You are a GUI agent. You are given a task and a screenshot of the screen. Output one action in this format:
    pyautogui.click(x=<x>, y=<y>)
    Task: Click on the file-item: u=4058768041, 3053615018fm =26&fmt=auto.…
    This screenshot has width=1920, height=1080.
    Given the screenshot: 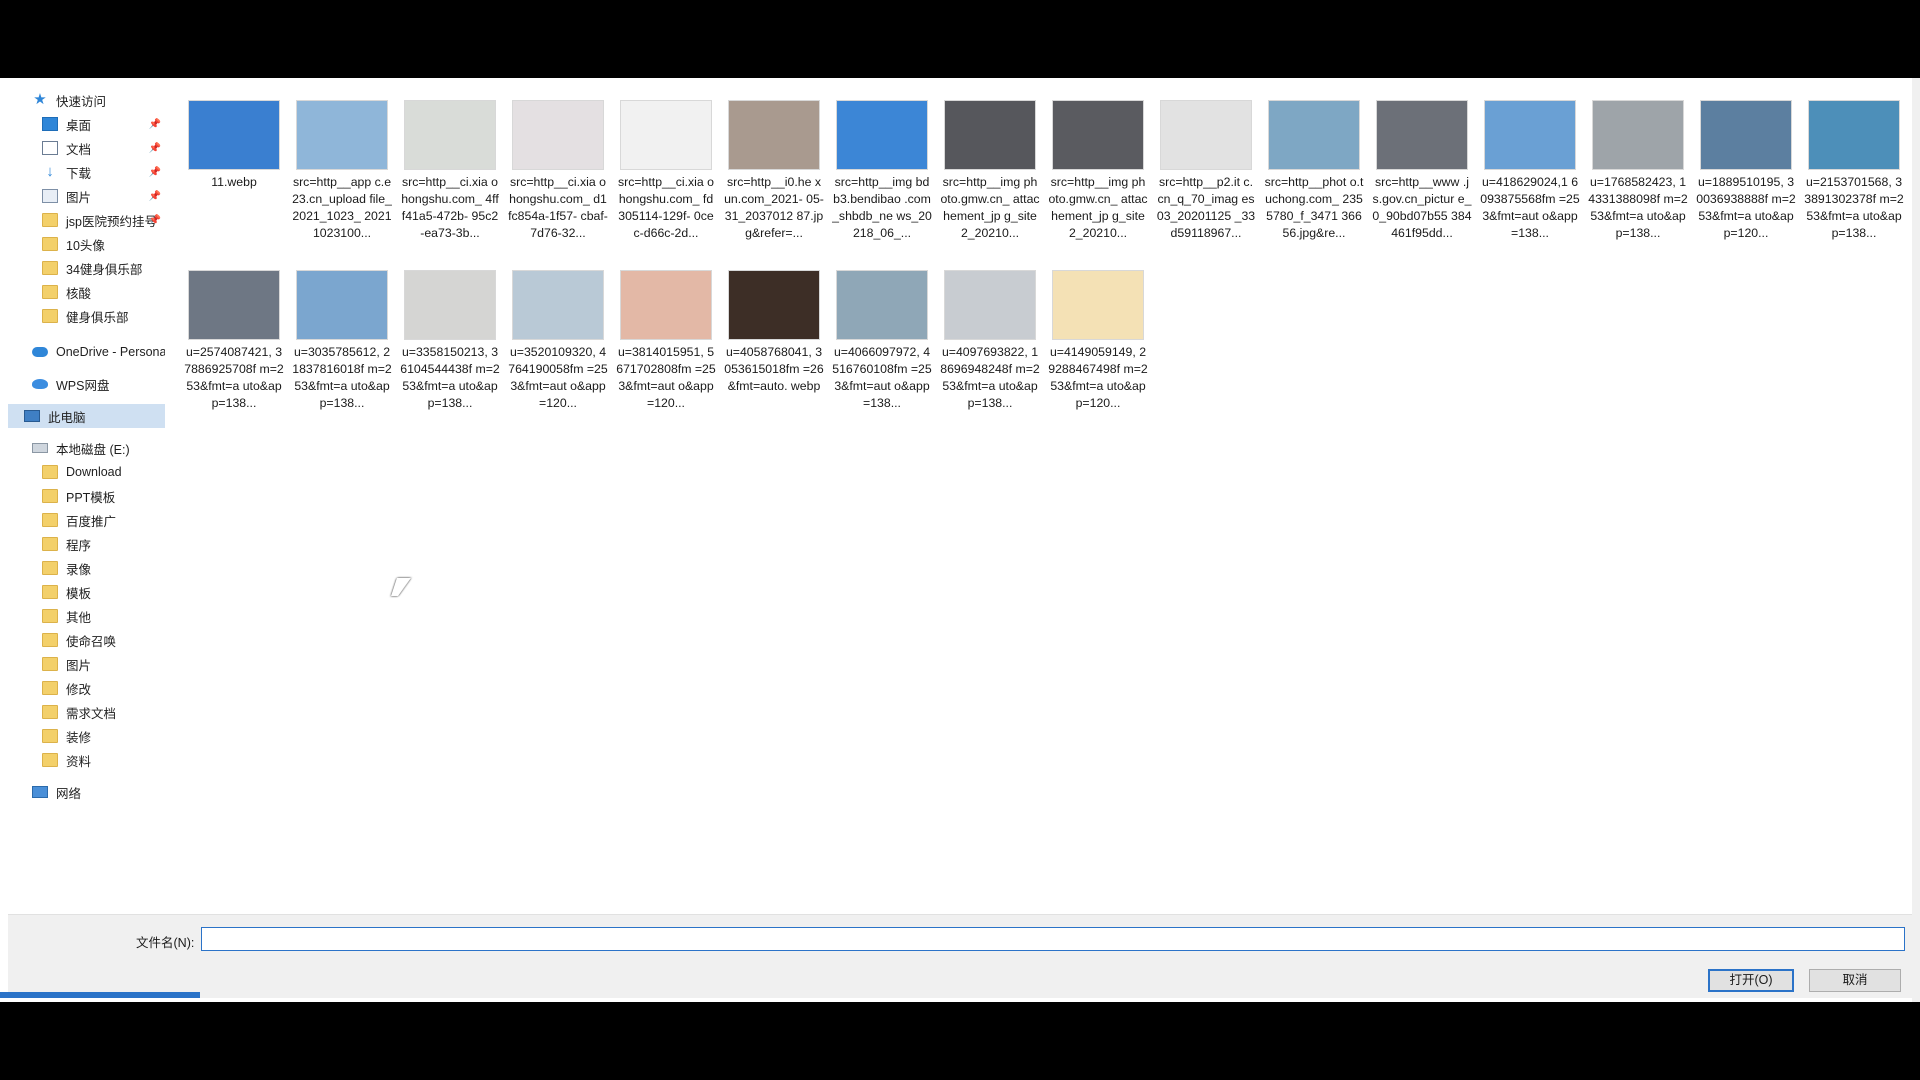 What is the action you would take?
    pyautogui.click(x=774, y=350)
    